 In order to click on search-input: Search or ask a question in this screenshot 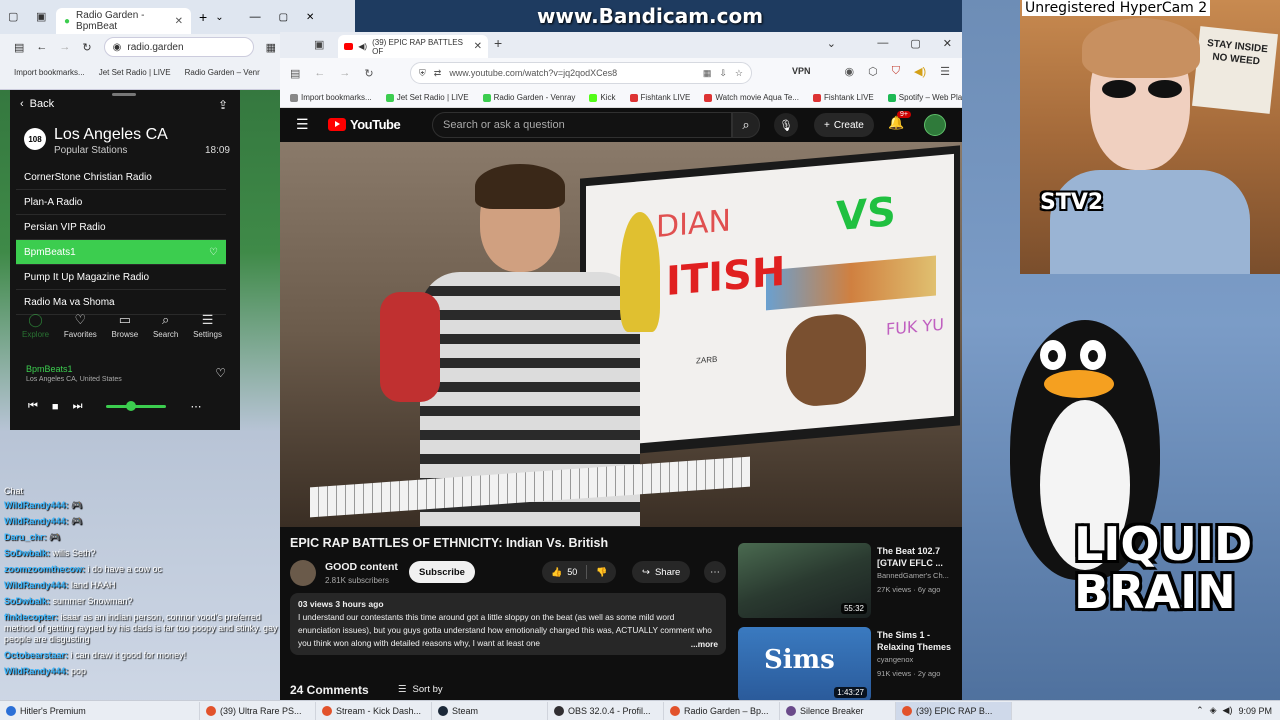, I will do `click(582, 125)`.